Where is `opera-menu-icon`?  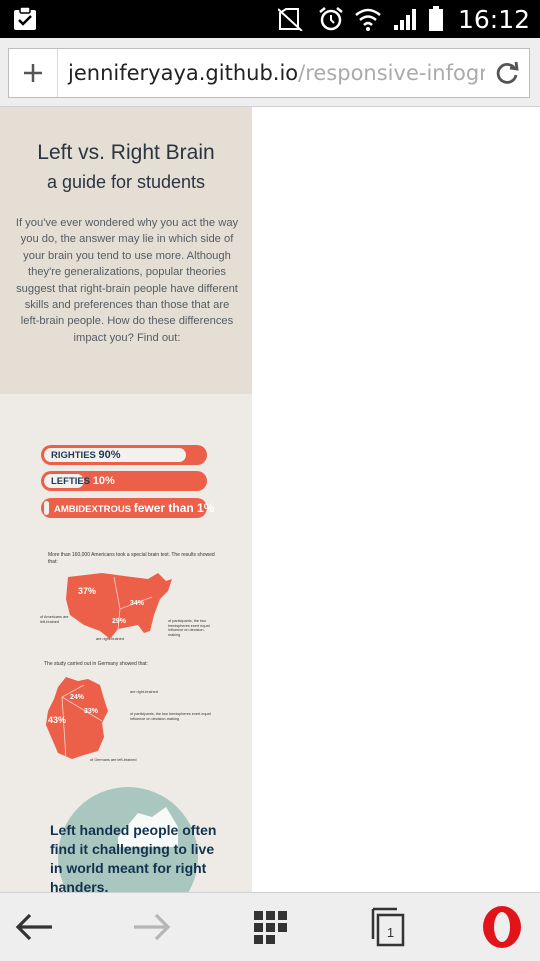 opera-menu-icon is located at coordinates (502, 927).